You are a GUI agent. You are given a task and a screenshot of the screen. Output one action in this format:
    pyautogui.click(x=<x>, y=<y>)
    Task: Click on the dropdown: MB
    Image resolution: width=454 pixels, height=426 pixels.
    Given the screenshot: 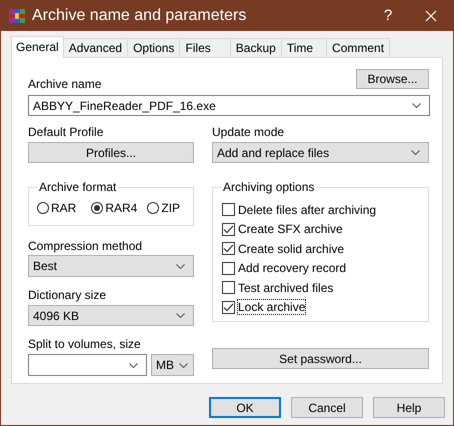 What is the action you would take?
    pyautogui.click(x=172, y=365)
    